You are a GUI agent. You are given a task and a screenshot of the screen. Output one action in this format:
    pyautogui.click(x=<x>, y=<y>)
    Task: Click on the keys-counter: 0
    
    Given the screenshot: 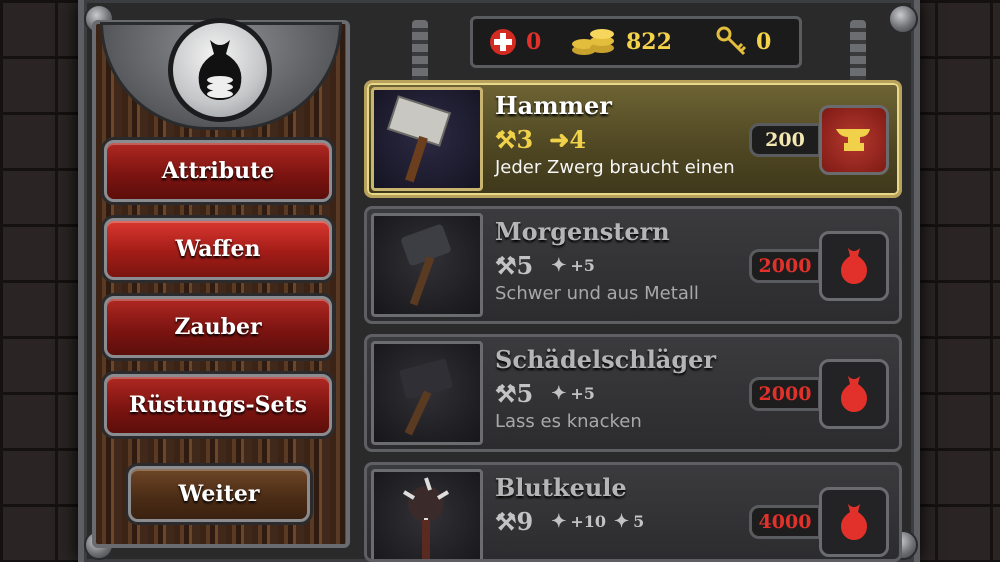 What is the action you would take?
    pyautogui.click(x=743, y=42)
    